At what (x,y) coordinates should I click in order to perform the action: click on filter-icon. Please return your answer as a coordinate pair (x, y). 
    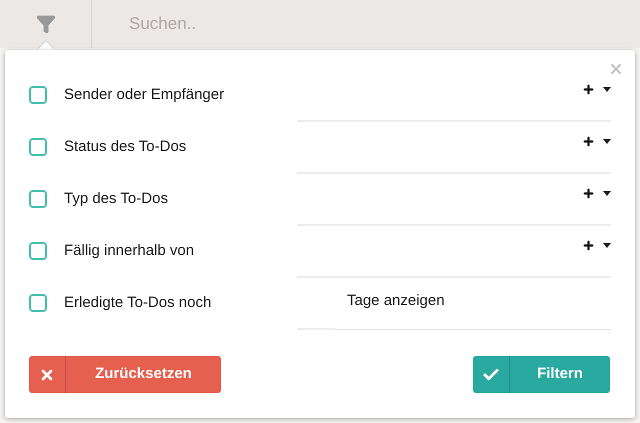
    Looking at the image, I should click on (46, 24).